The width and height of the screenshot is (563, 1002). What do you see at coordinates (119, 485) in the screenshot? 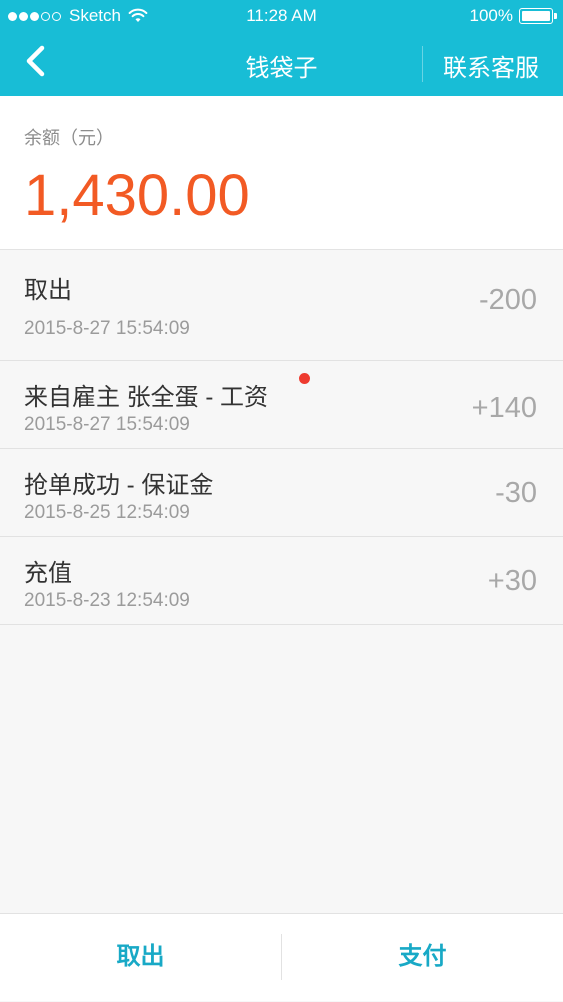
I see `transaction-title: 抢单成功 - 保证金` at bounding box center [119, 485].